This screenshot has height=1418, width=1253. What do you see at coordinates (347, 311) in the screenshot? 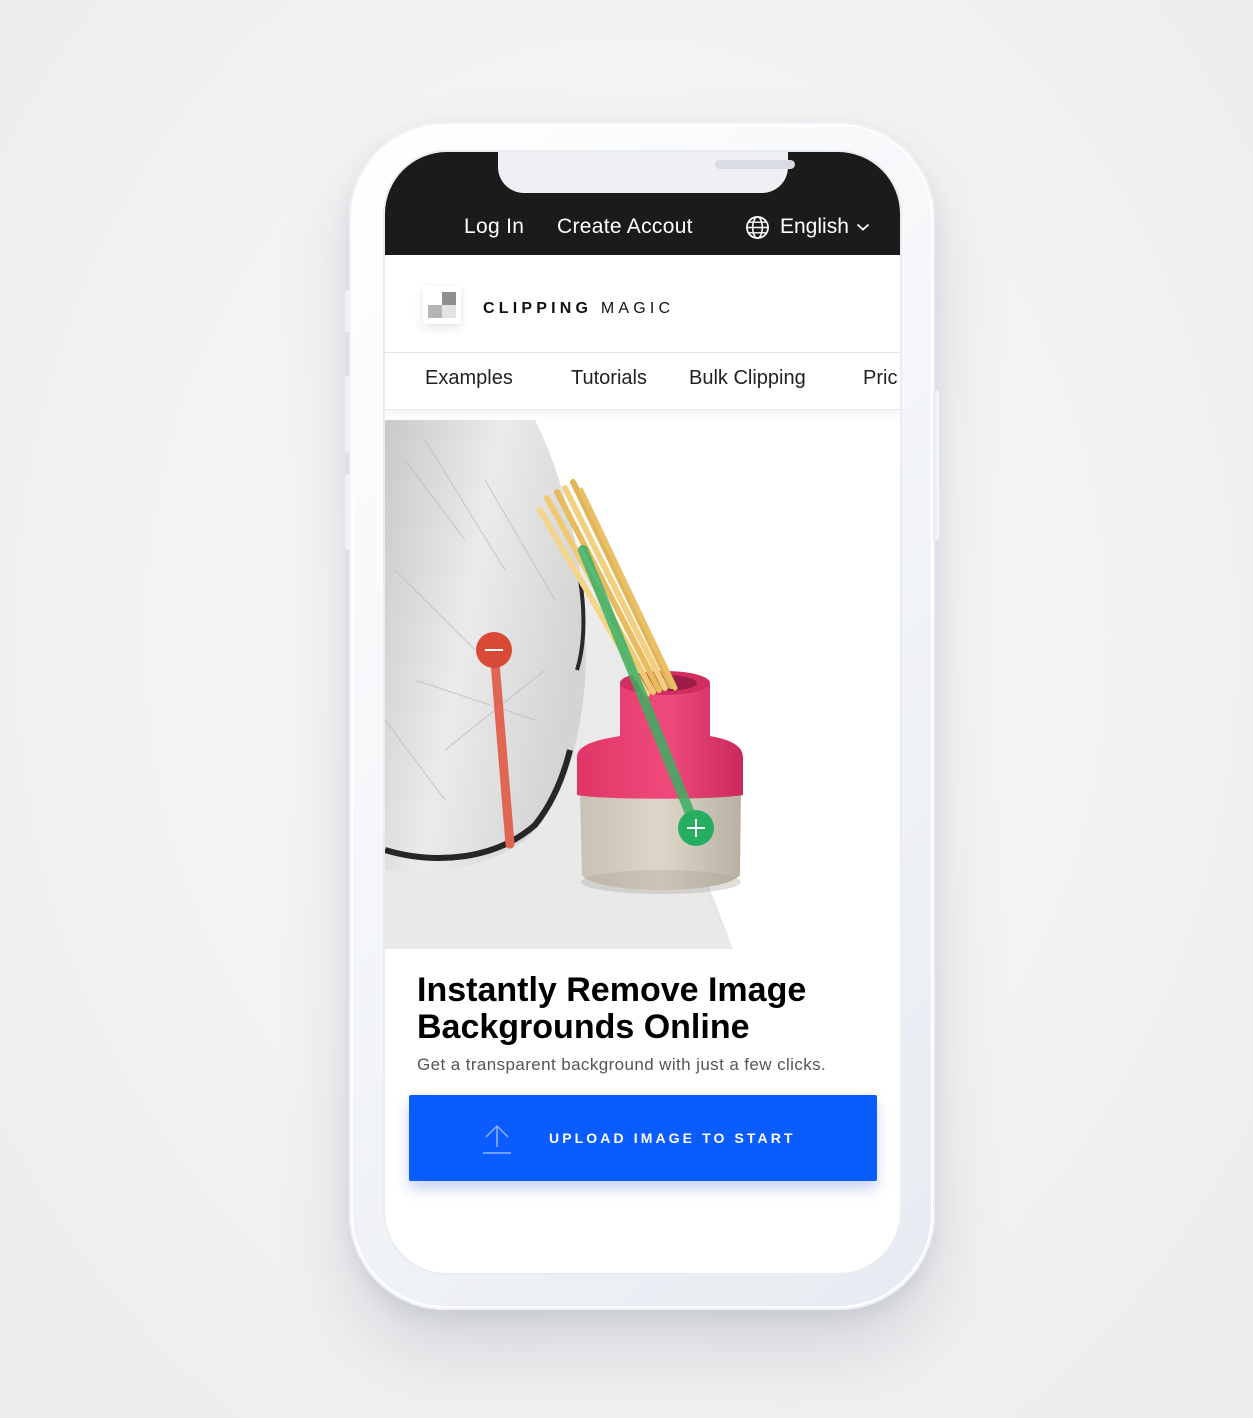
I see `phone-silent-switch` at bounding box center [347, 311].